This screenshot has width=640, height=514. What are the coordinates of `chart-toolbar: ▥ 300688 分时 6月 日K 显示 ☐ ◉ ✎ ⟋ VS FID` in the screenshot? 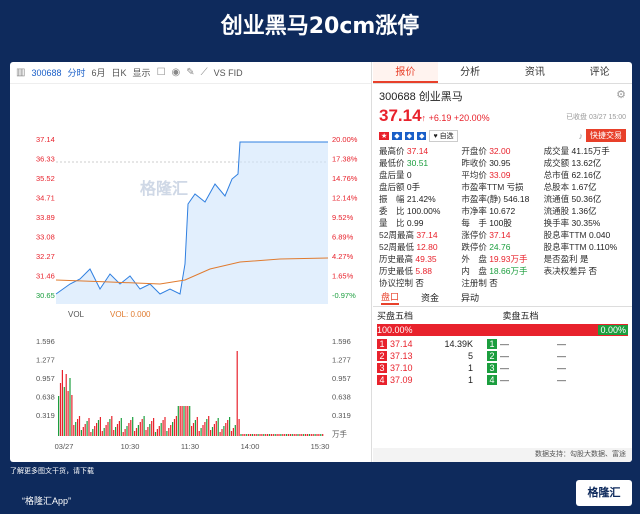 It's located at (190, 73).